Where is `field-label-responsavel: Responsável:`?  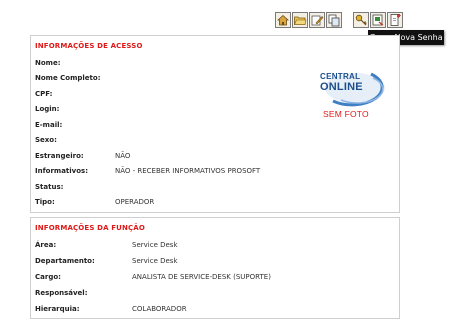
field-label-responsavel: Responsável: is located at coordinates (61, 293).